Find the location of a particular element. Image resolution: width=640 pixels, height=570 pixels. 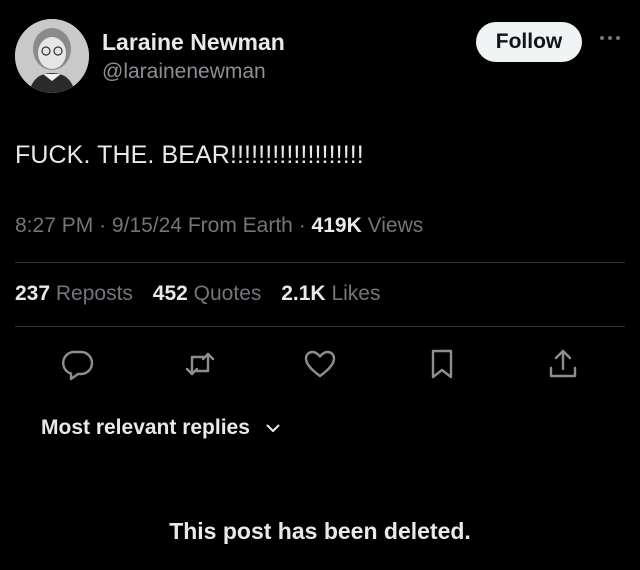

deleted-post-notice: This post has been deleted. is located at coordinates (320, 531).